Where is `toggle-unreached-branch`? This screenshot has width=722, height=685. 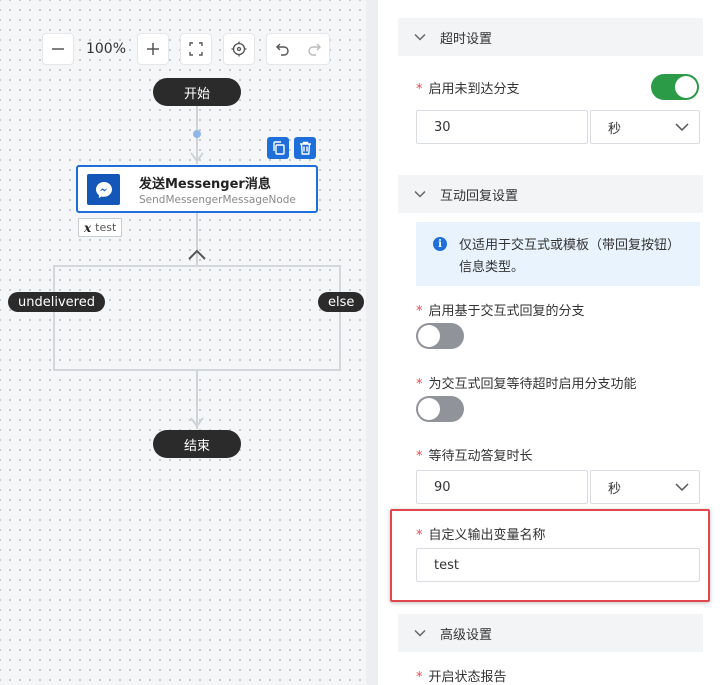
toggle-unreached-branch is located at coordinates (675, 87).